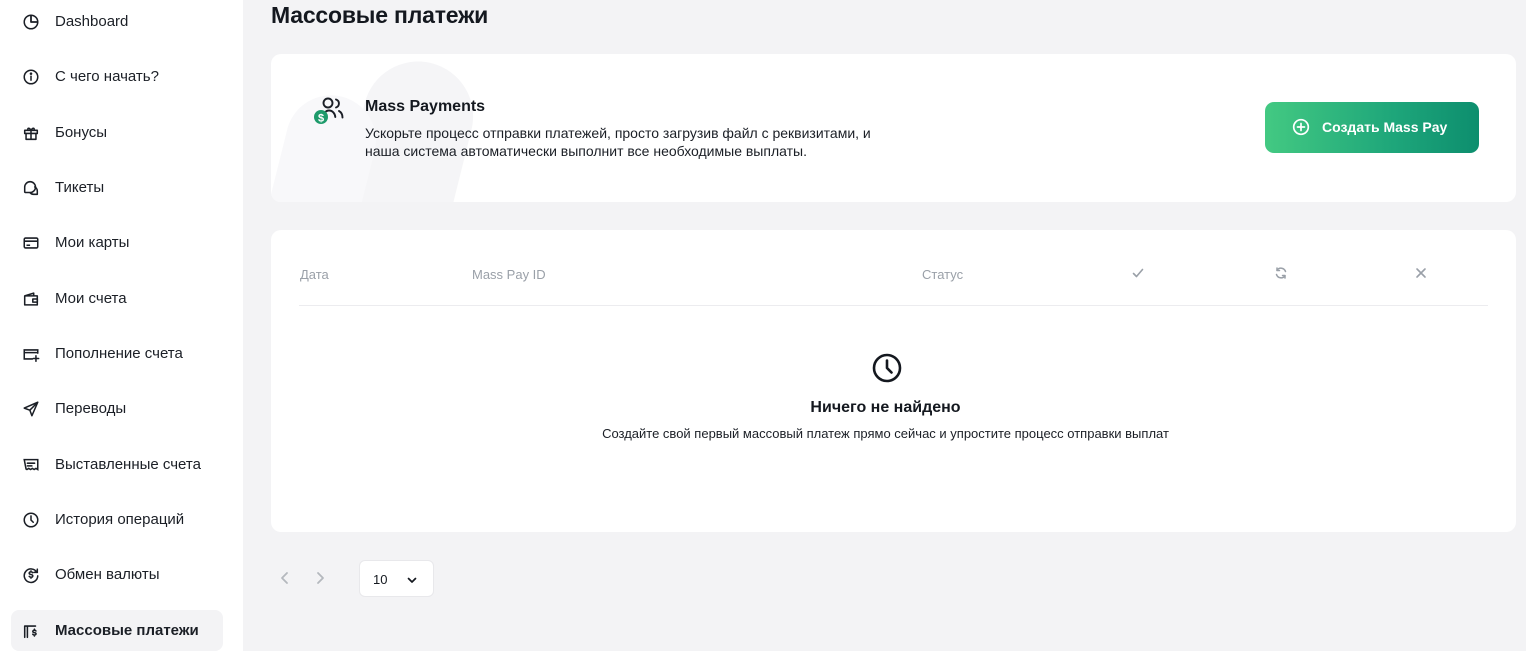 The image size is (1526, 651). Describe the element at coordinates (1421, 273) in the screenshot. I see `x-icon` at that location.